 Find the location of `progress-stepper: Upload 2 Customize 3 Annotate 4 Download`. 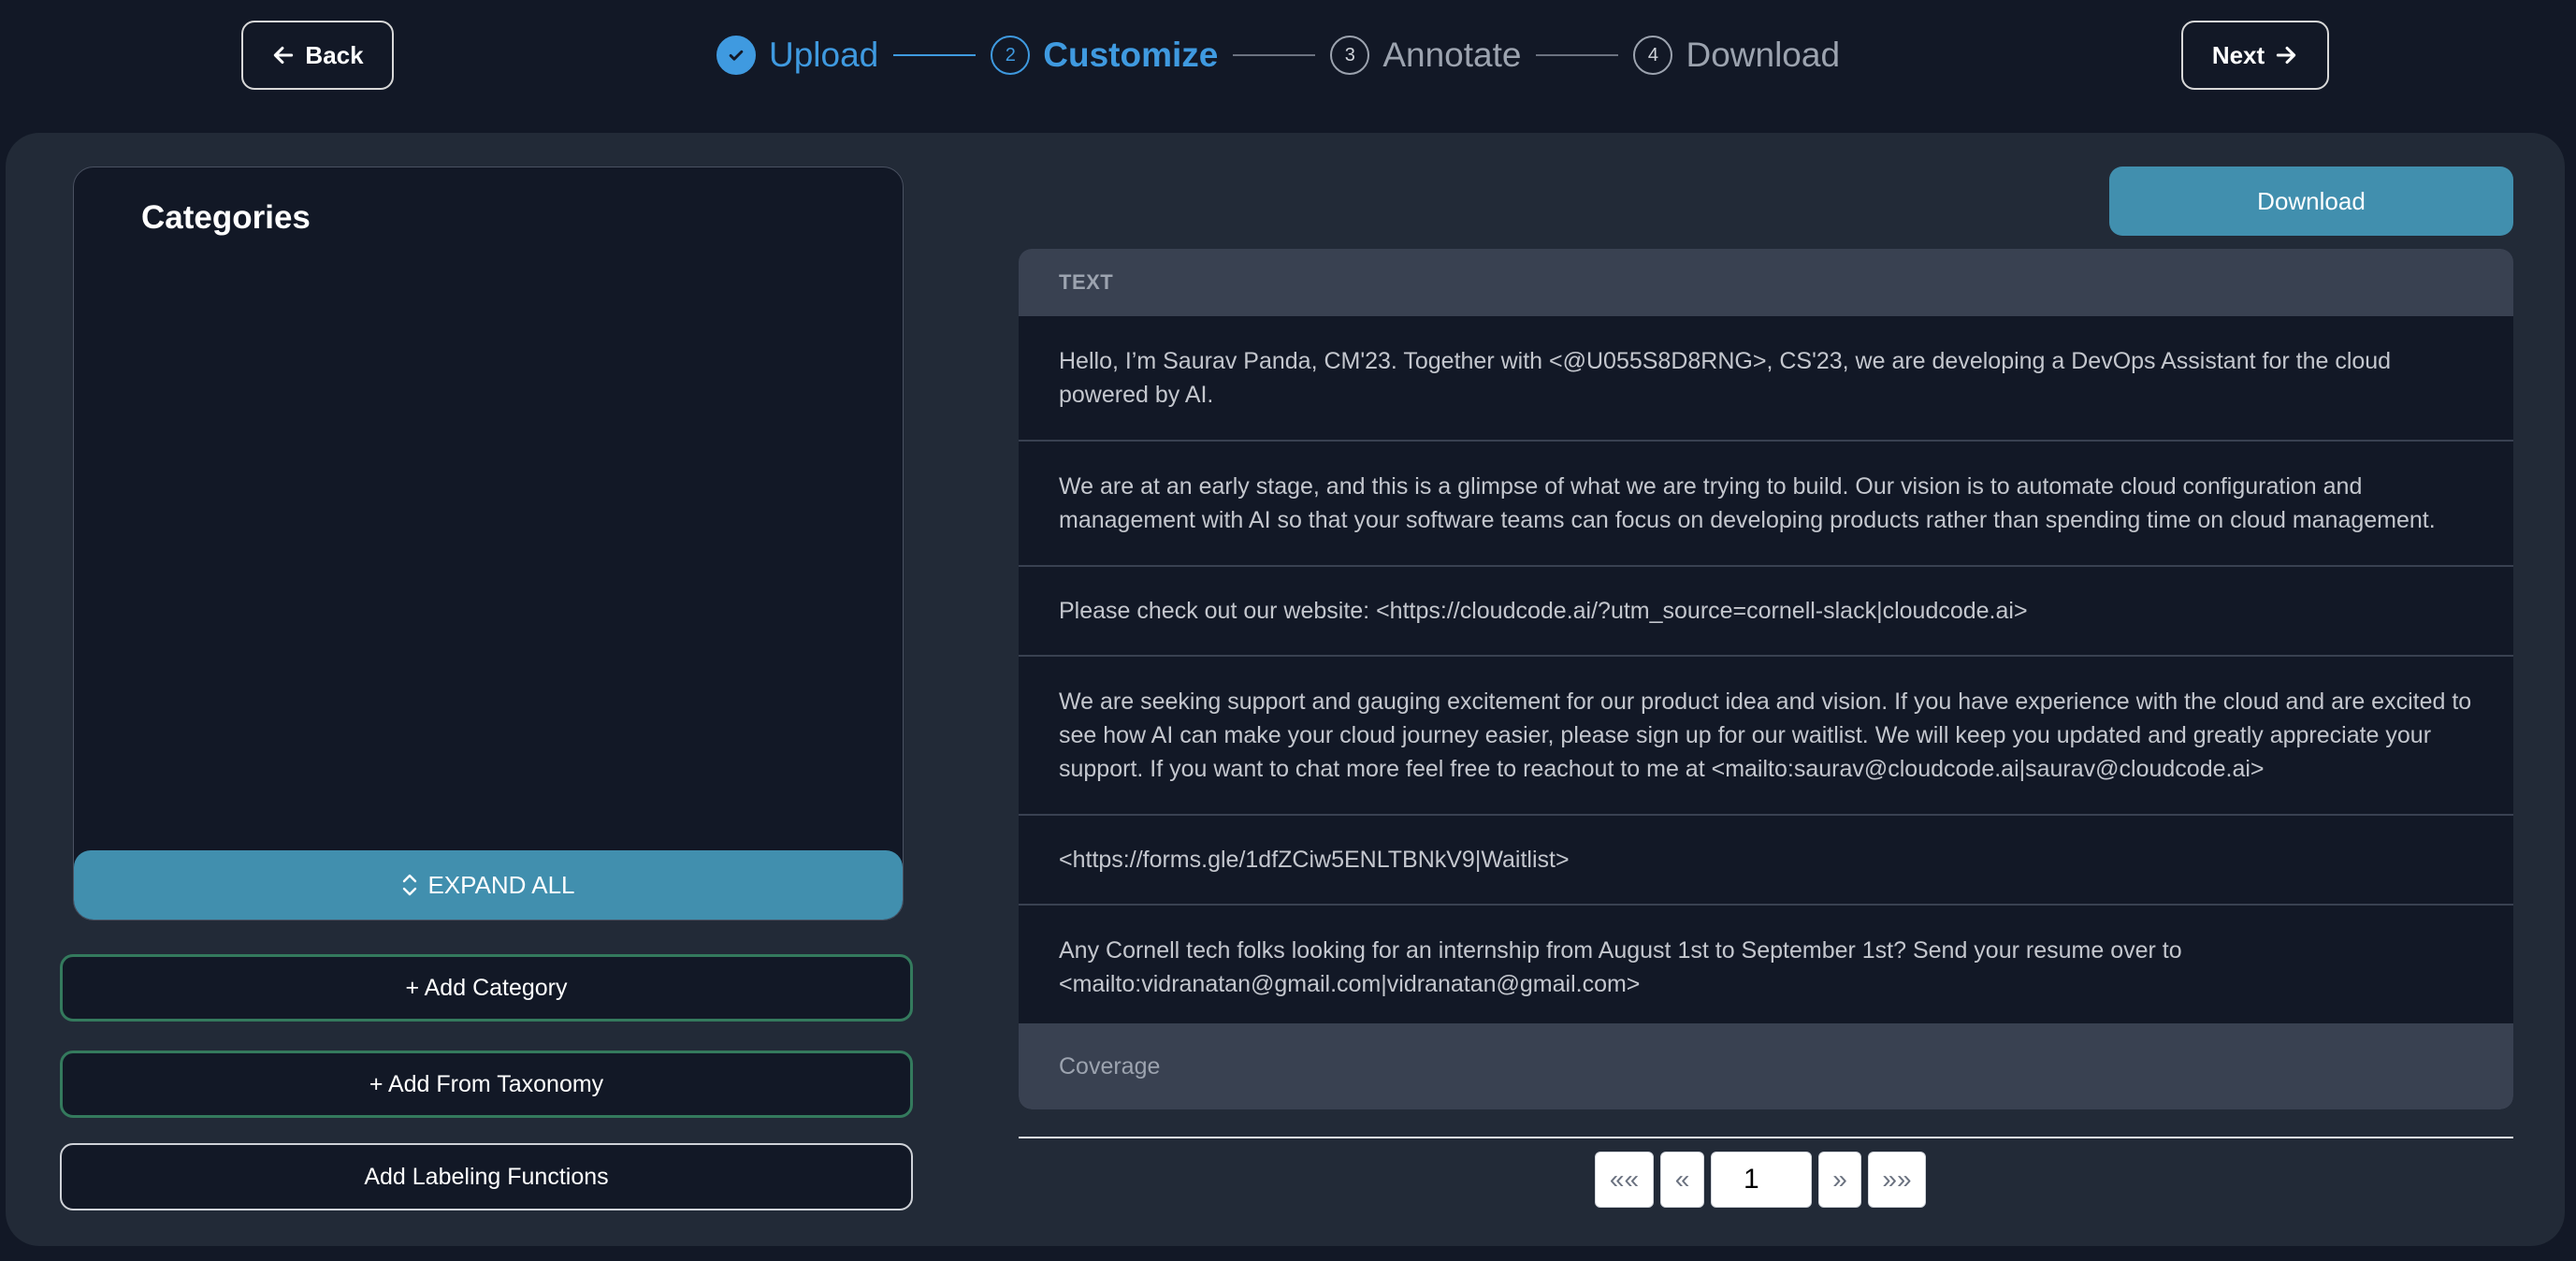

progress-stepper: Upload 2 Customize 3 Annotate 4 Download is located at coordinates (1278, 55).